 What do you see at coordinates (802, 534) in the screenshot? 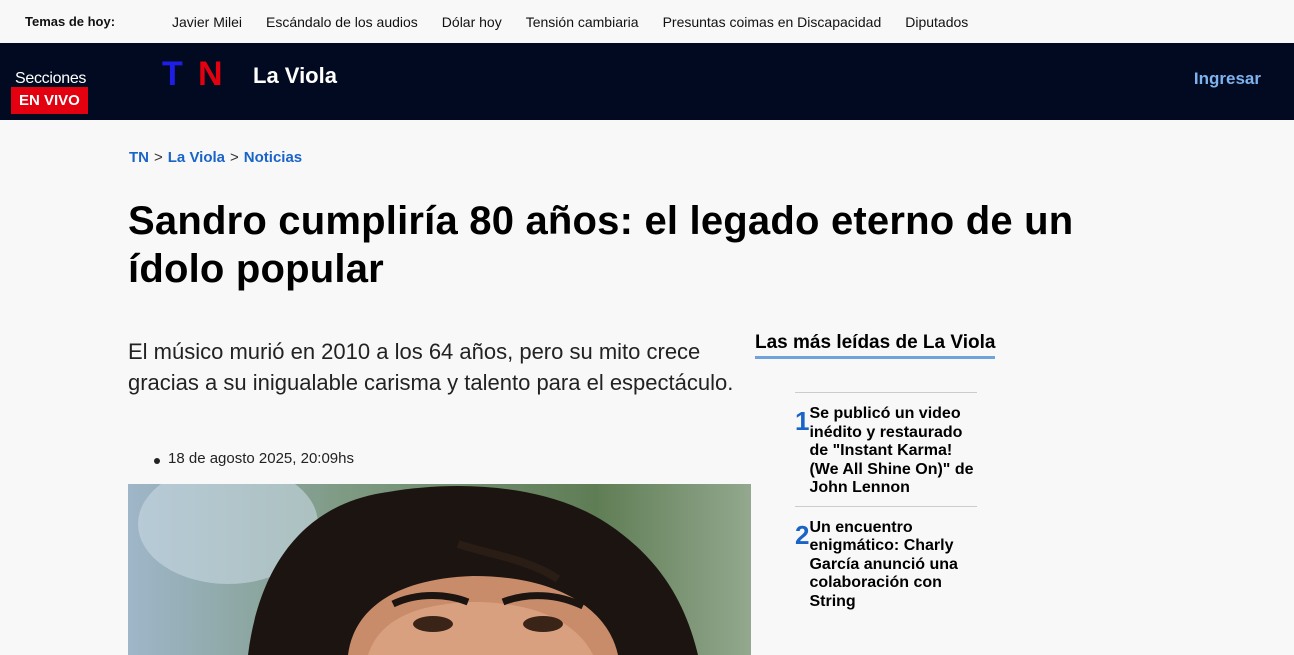
I see `rank-number: 2` at bounding box center [802, 534].